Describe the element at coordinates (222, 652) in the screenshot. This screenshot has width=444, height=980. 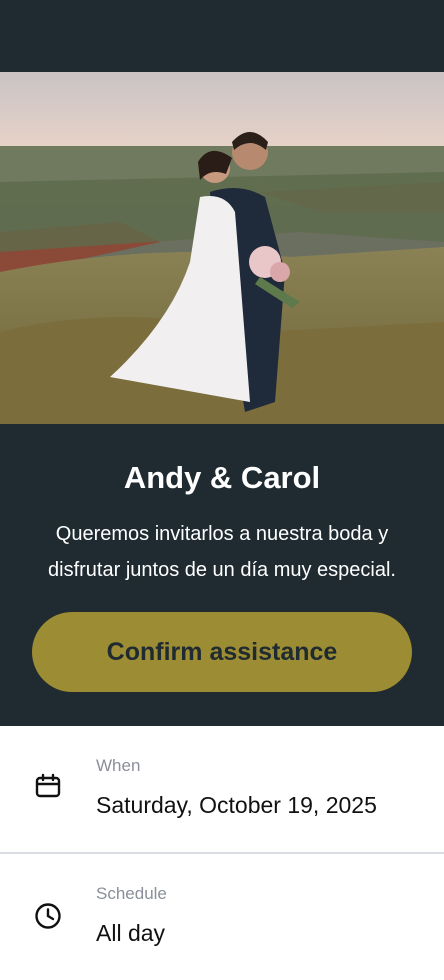
I see `confirm-assistance-button: Confirm assistance` at that location.